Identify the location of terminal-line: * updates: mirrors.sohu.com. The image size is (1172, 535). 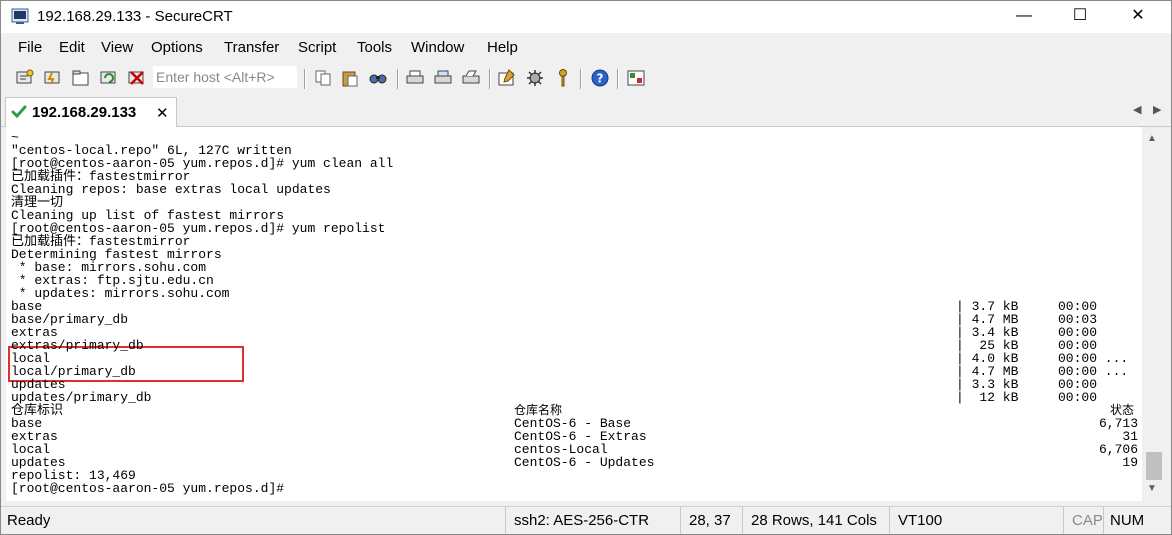
(120, 293).